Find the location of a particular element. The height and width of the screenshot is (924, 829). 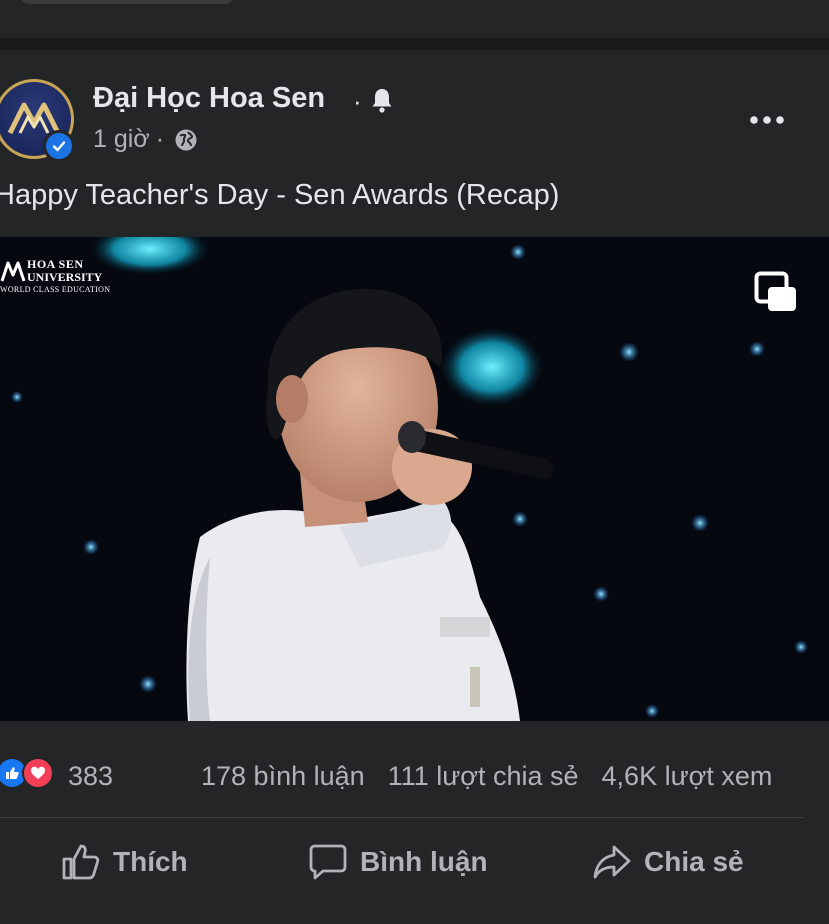

picture-in-picture-button is located at coordinates (776, 294).